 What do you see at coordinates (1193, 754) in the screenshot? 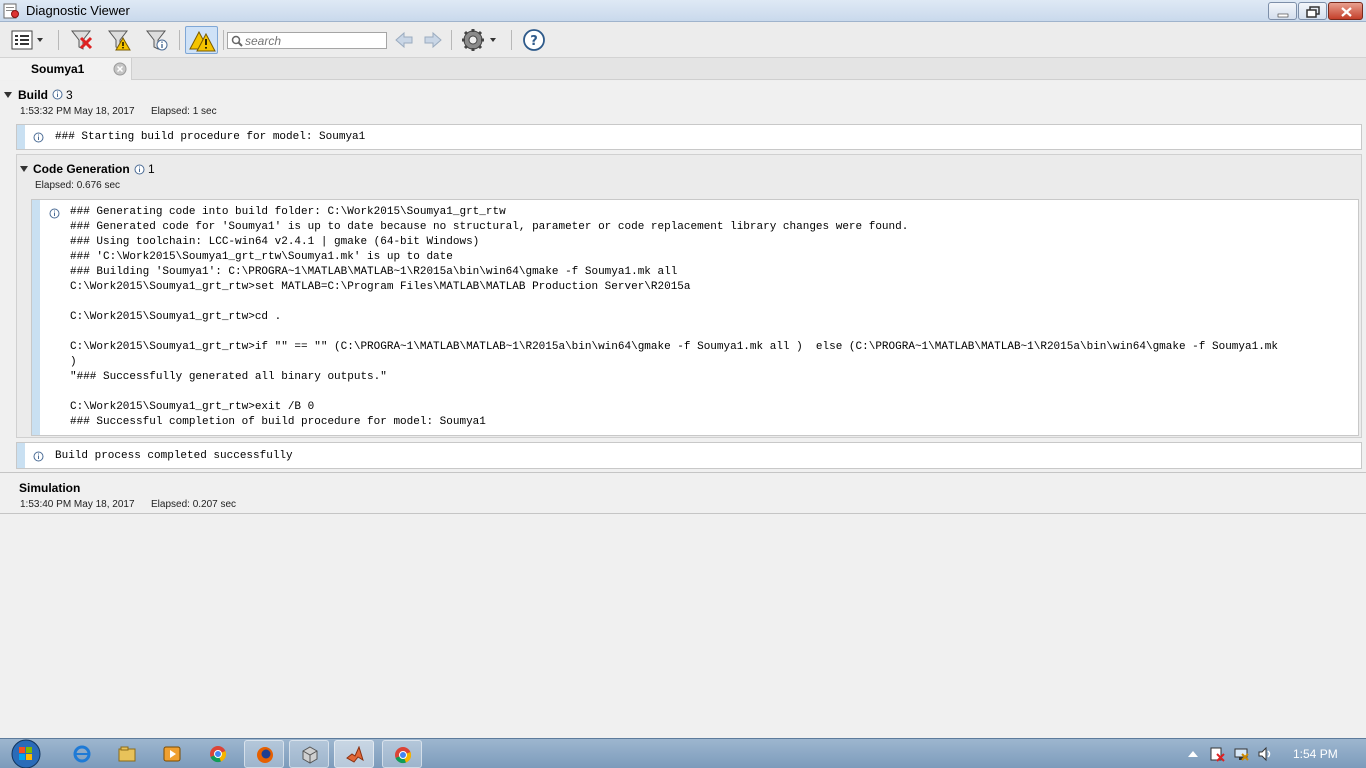
I see `show-hidden-icons-icon` at bounding box center [1193, 754].